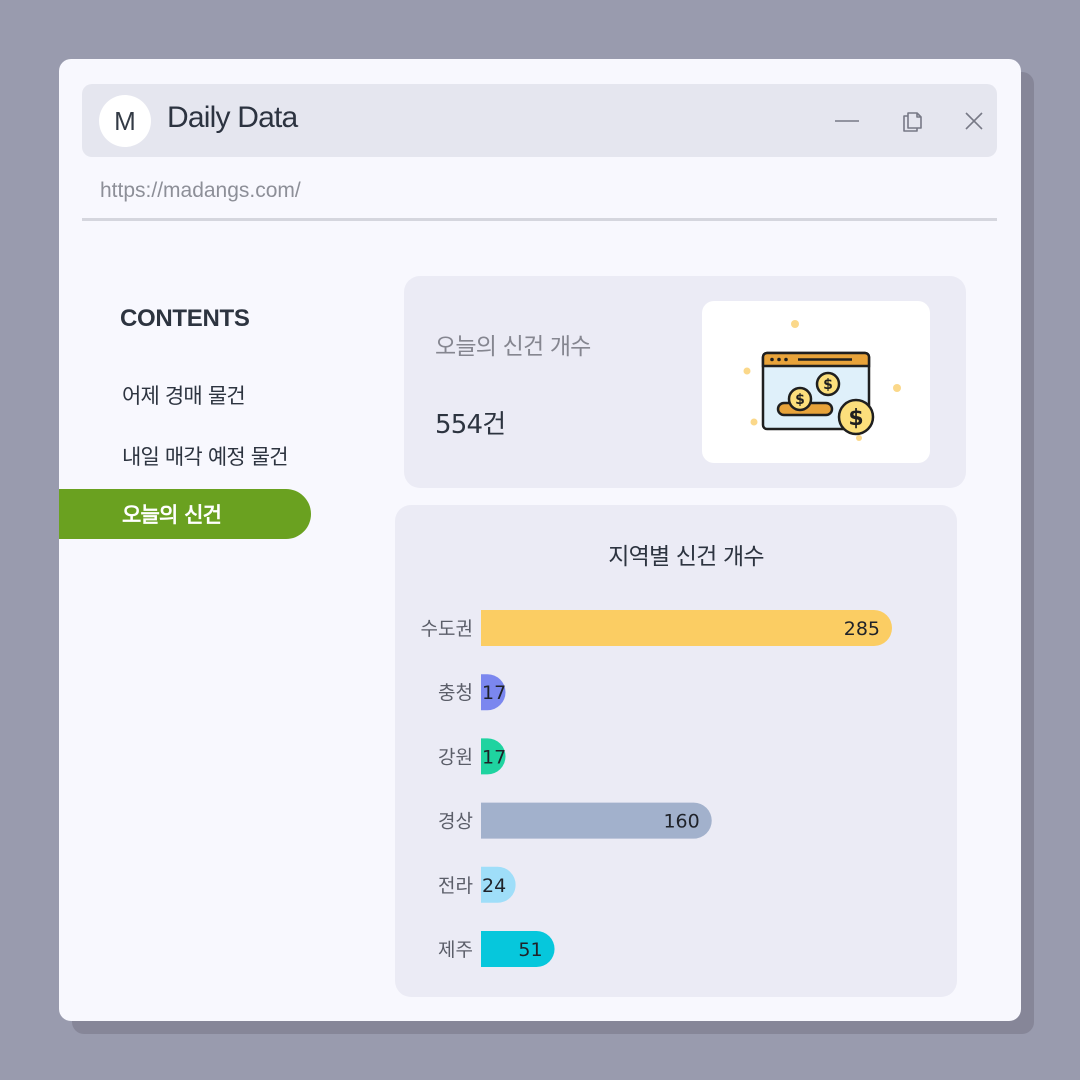  I want to click on category-label: 제주, so click(455, 950).